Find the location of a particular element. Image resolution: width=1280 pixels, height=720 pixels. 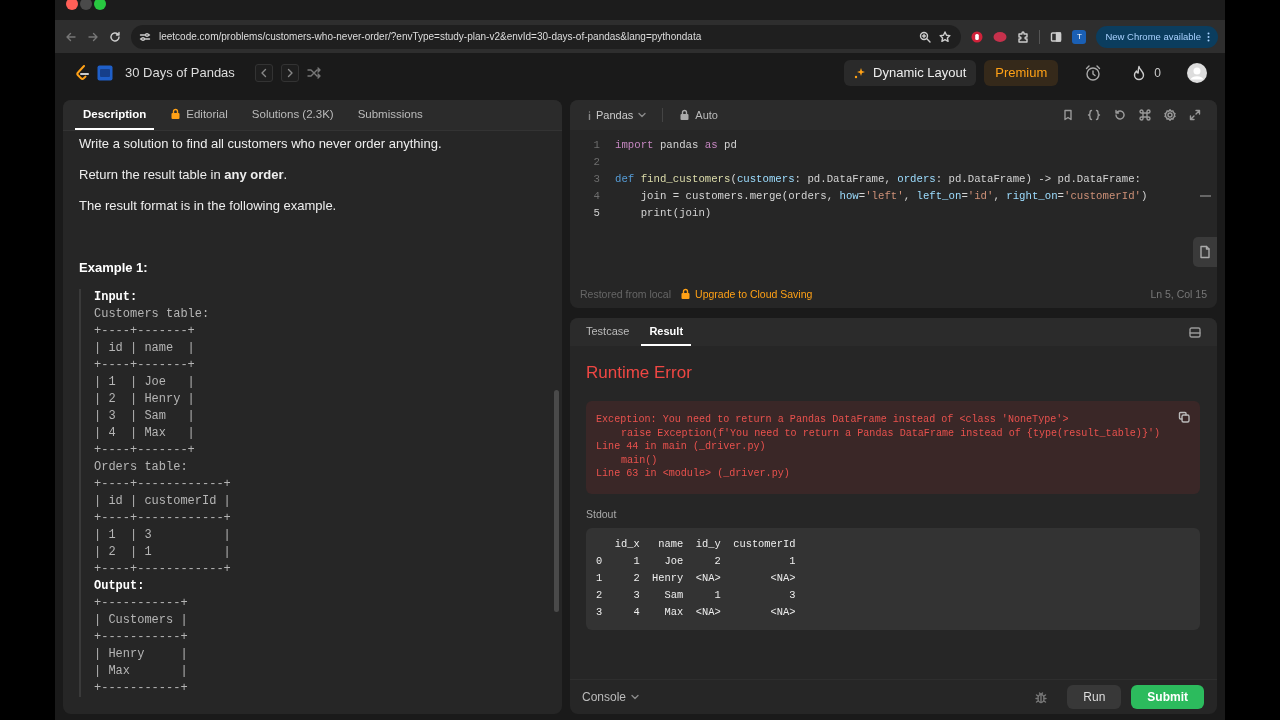

description-text: The result format is in the following example. is located at coordinates (208, 206).